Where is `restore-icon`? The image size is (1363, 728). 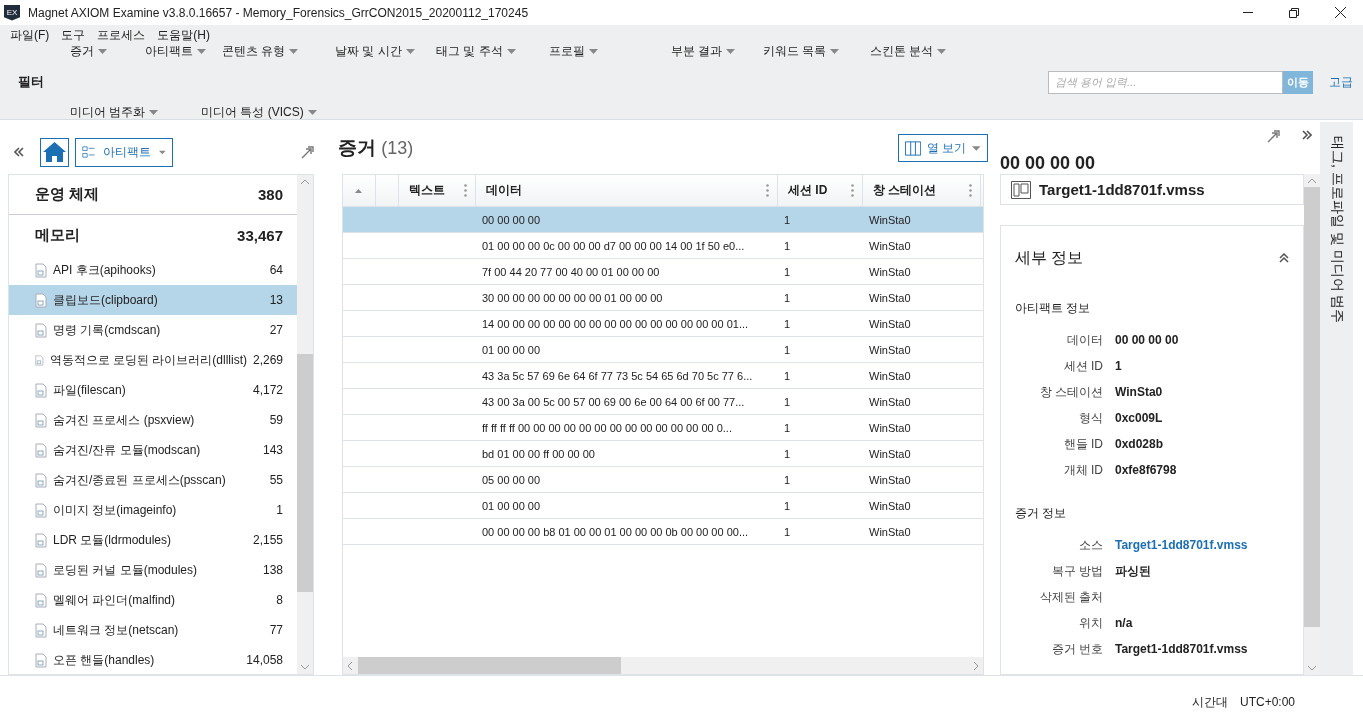
restore-icon is located at coordinates (1294, 12).